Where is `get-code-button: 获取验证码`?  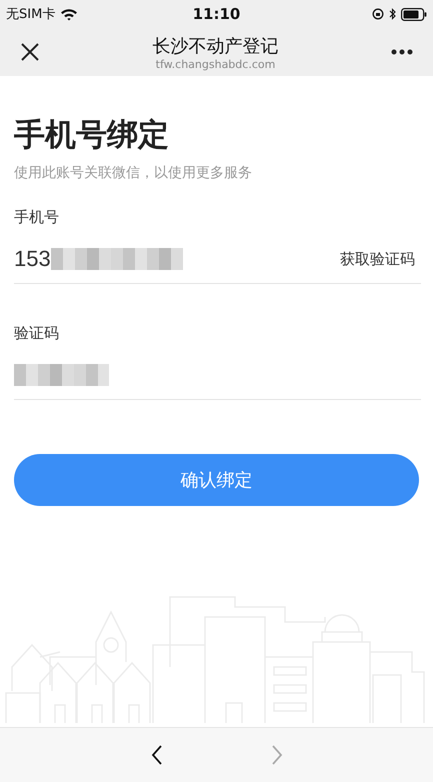
get-code-button: 获取验证码 is located at coordinates (377, 259).